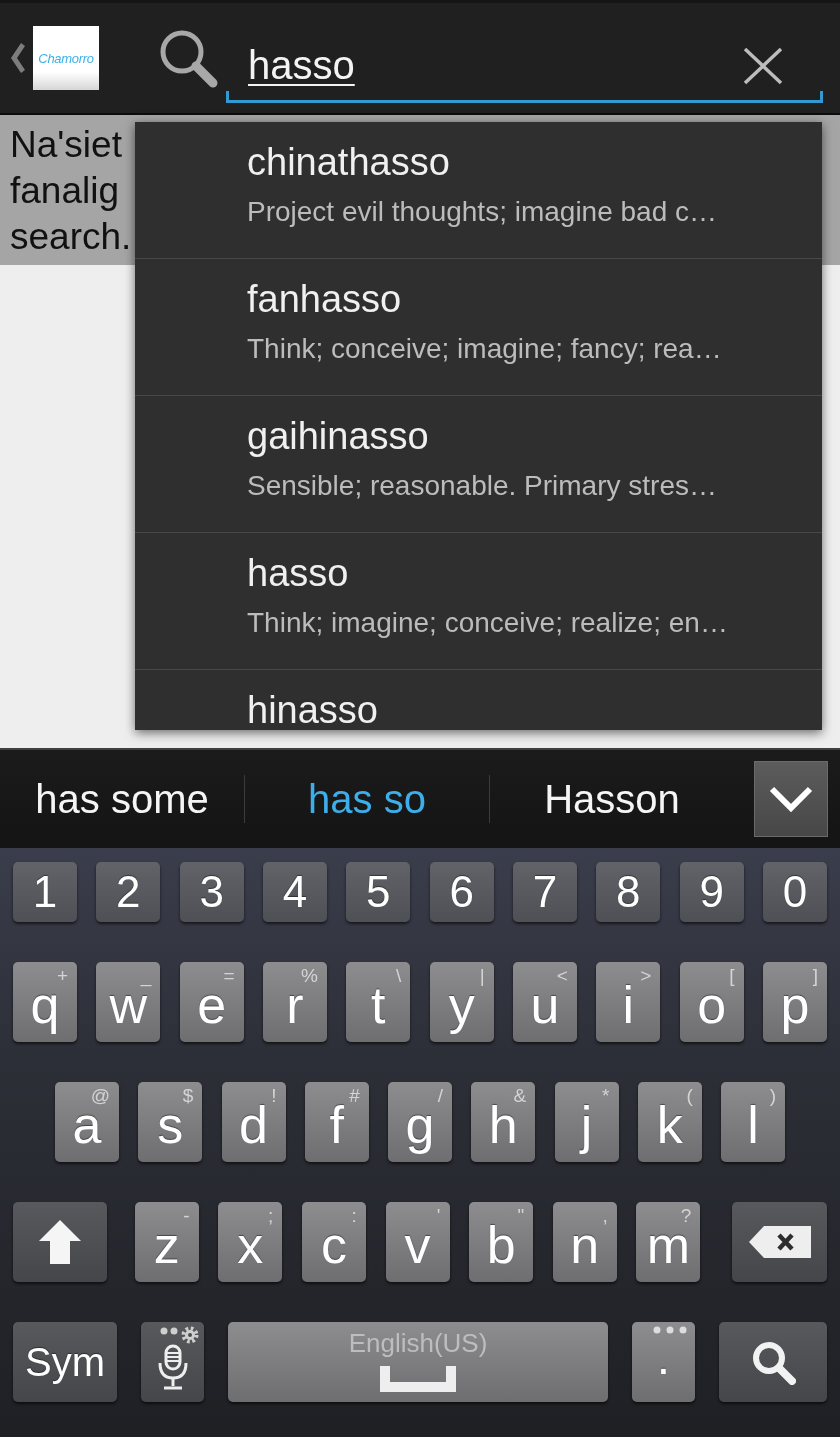 Image resolution: width=840 pixels, height=1437 pixels. Describe the element at coordinates (229, 975) in the screenshot. I see `key-symbol-hint: =` at that location.